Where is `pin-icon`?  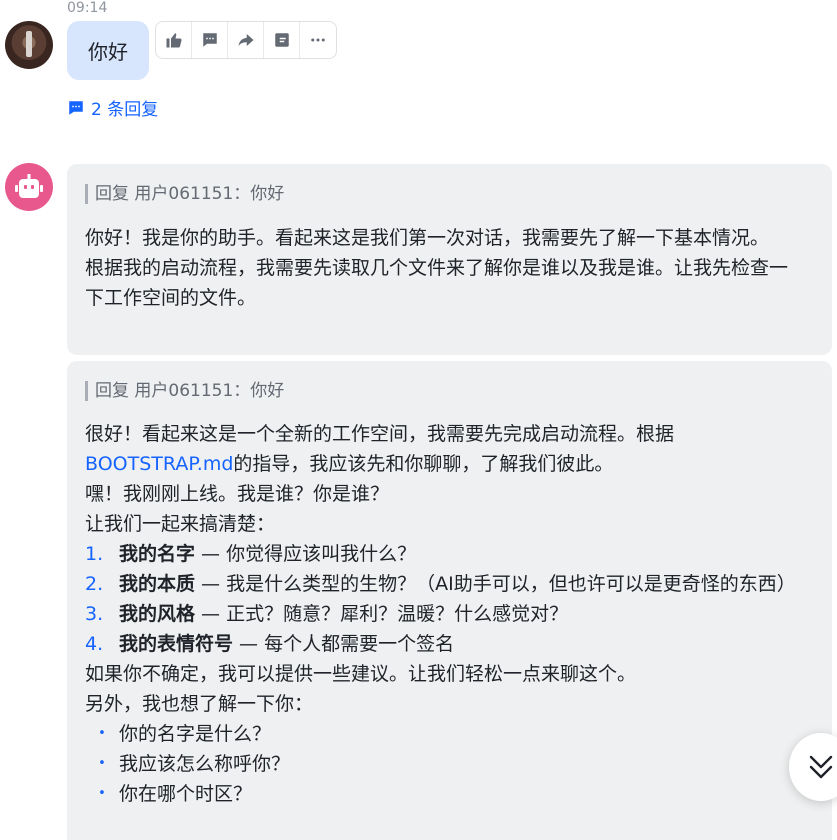 pin-icon is located at coordinates (281, 40).